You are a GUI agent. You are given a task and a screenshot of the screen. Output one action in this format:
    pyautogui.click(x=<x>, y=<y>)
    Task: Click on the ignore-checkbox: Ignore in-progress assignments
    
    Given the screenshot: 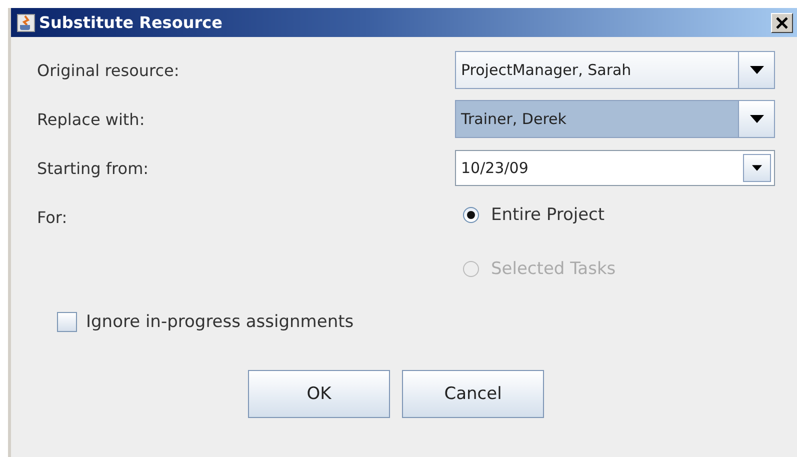 What is the action you would take?
    pyautogui.click(x=205, y=322)
    